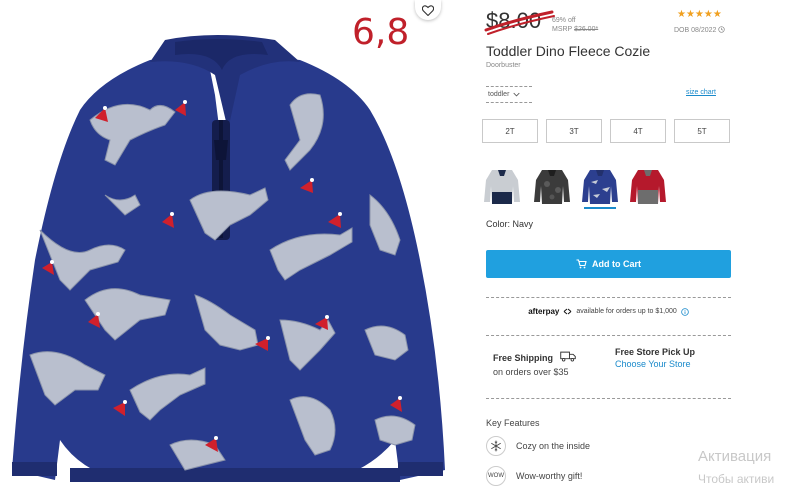 The image size is (789, 493). Describe the element at coordinates (564, 20) in the screenshot. I see `percent-off-text: 69% off` at that location.